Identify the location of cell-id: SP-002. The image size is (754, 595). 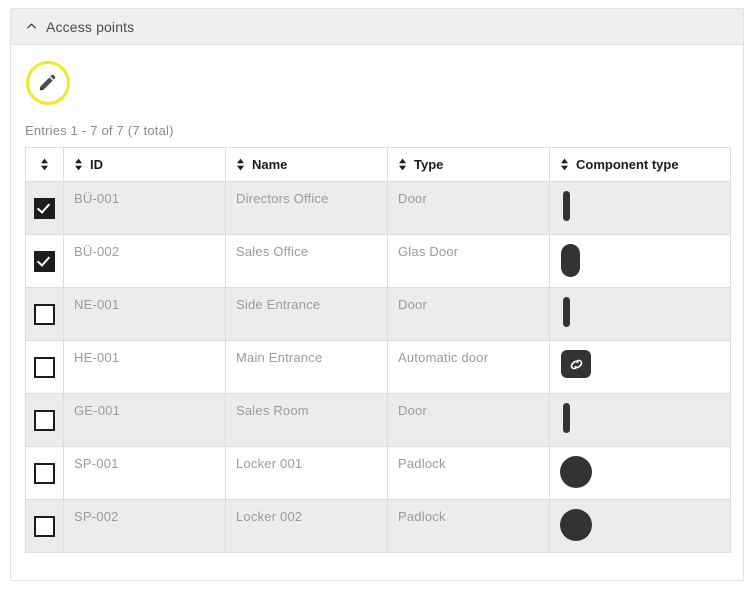
(144, 526).